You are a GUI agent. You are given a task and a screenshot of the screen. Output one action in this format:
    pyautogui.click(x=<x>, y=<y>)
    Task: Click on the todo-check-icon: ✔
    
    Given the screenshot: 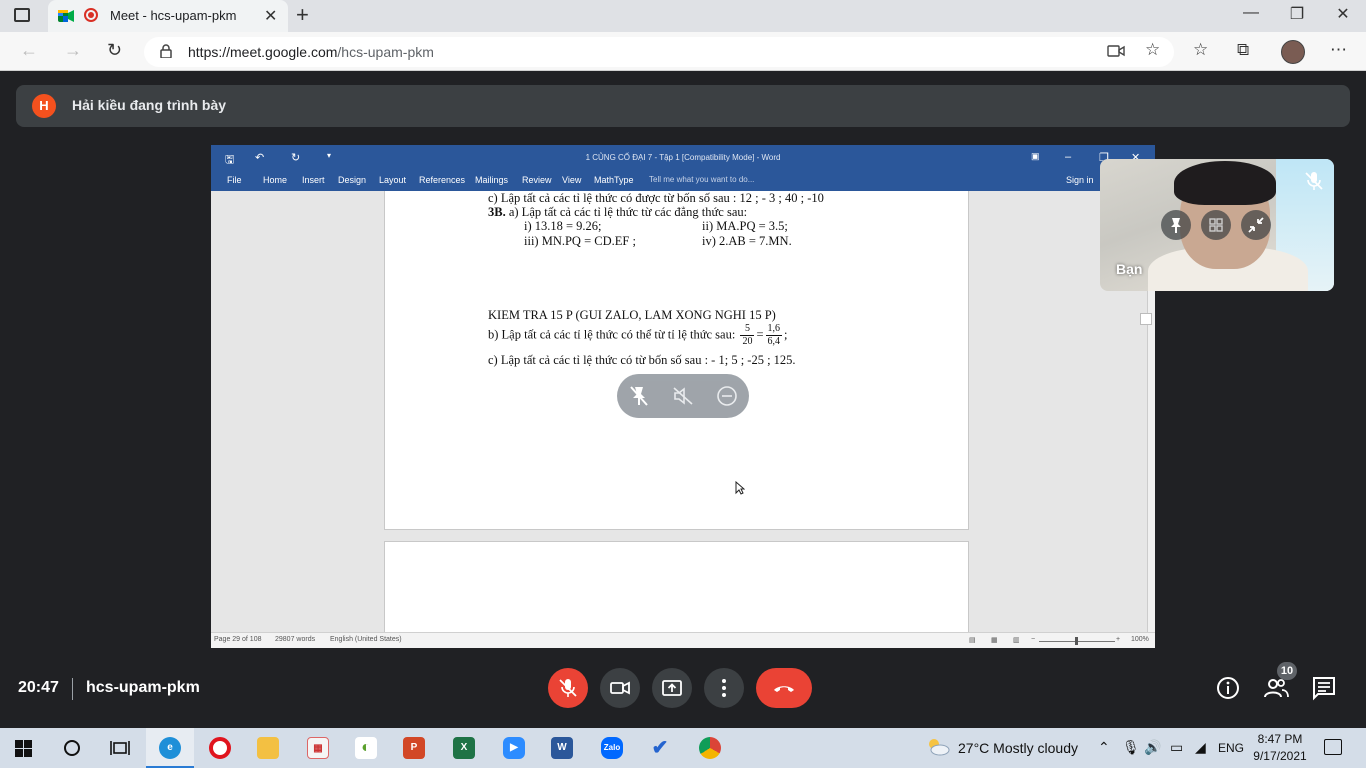 What is the action you would take?
    pyautogui.click(x=660, y=748)
    